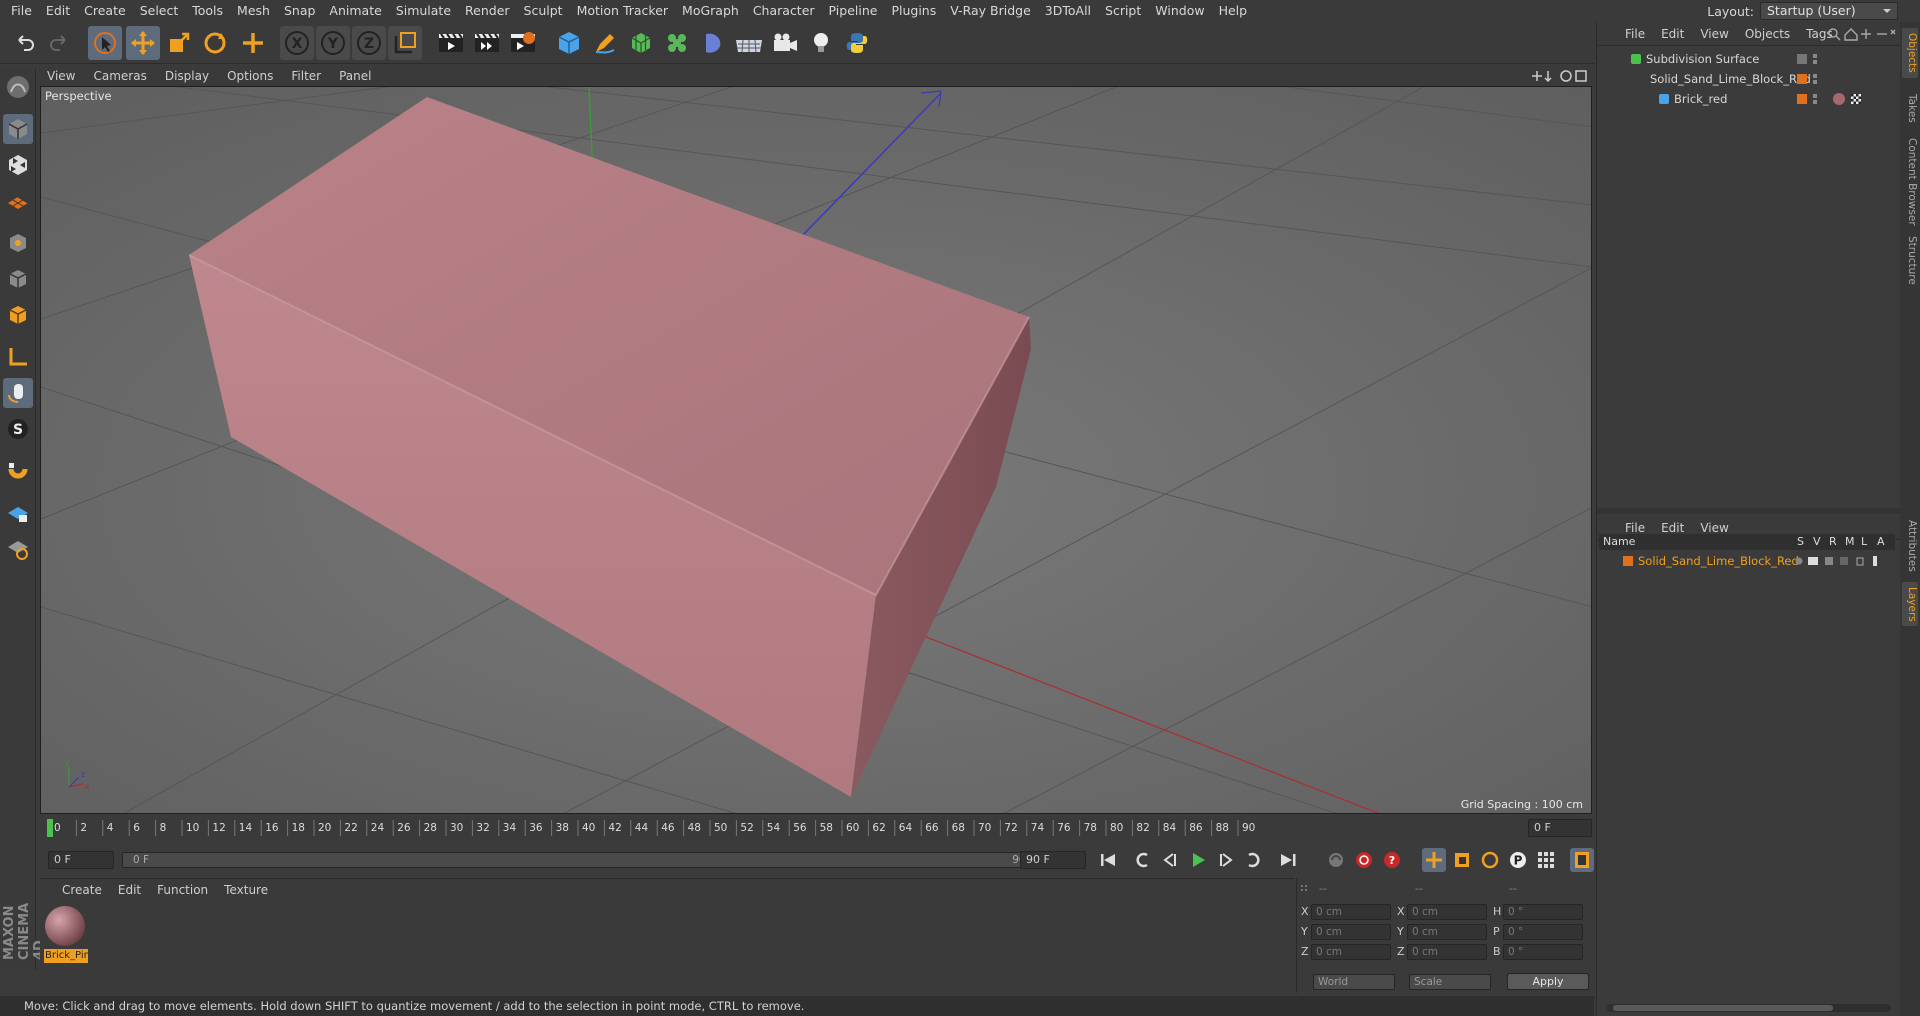 This screenshot has height=1016, width=1920. I want to click on menu-render: Render, so click(487, 11).